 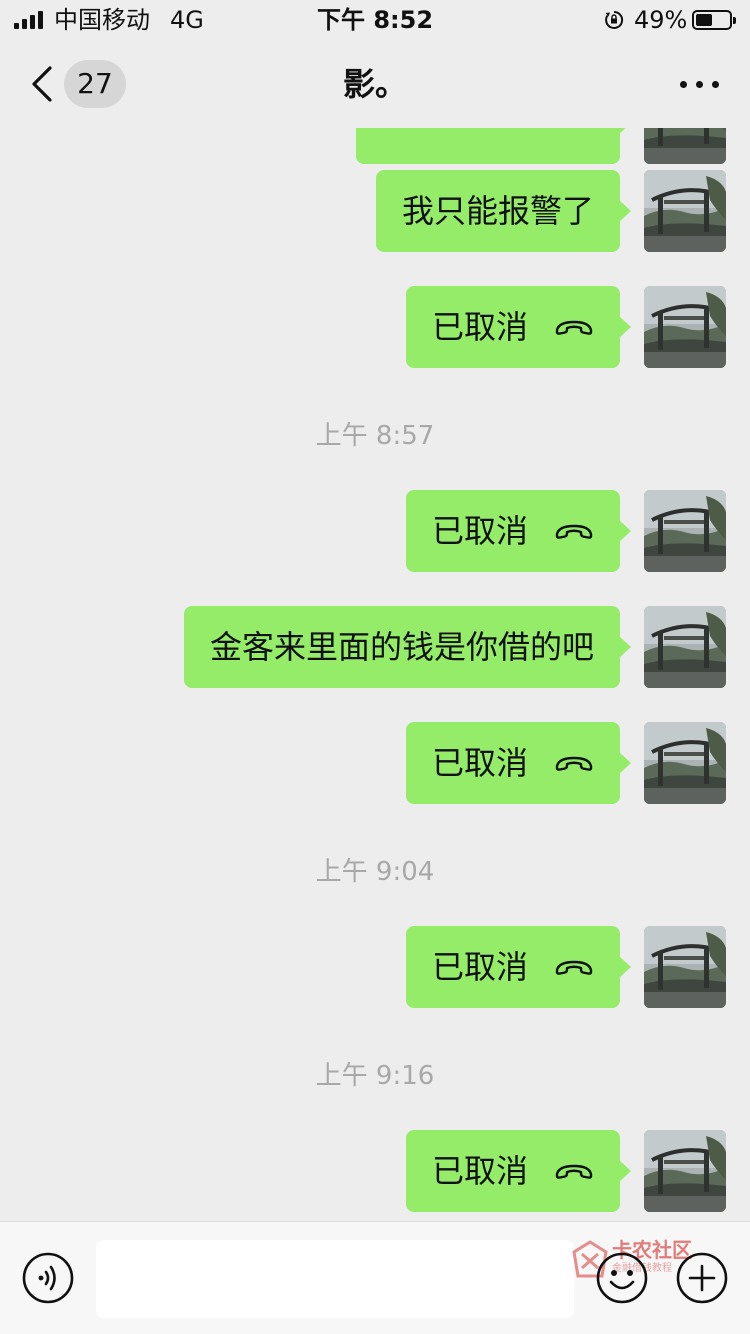 What do you see at coordinates (375, 1076) in the screenshot?
I see `message-timestamp: 上午 9:16` at bounding box center [375, 1076].